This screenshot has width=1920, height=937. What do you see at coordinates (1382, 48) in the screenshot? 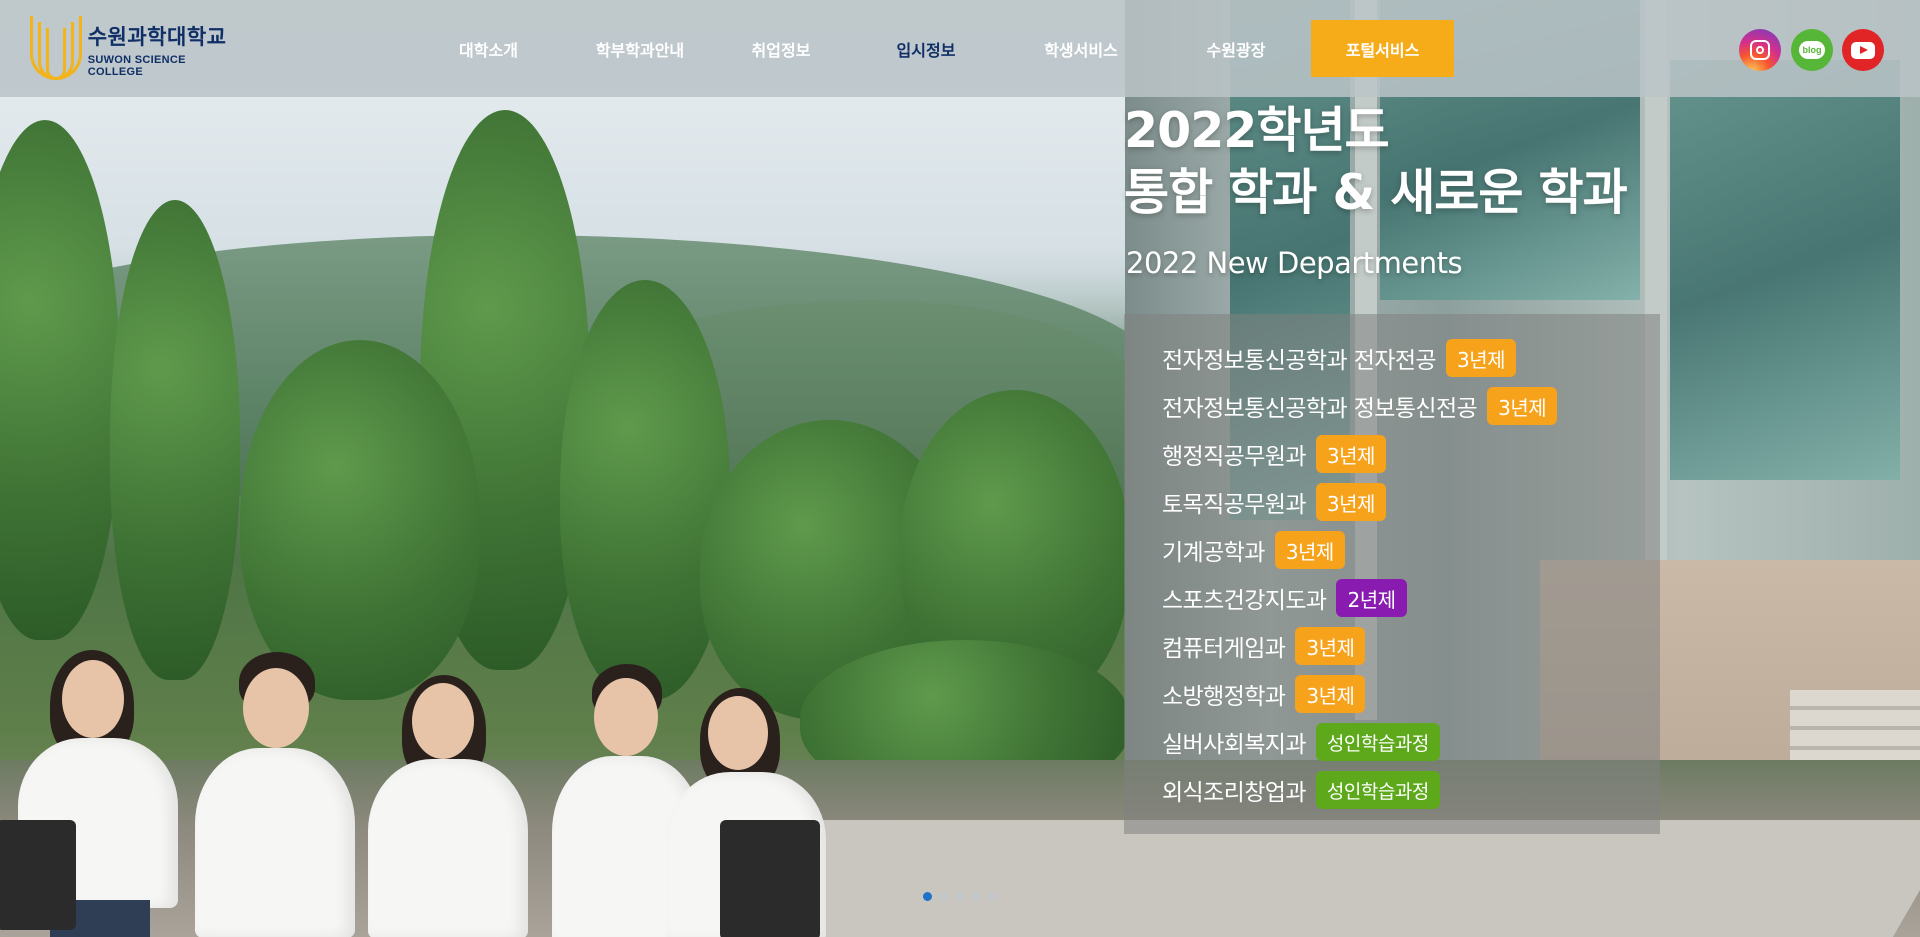
I see `nav-item-portal-service: 포털서비스` at bounding box center [1382, 48].